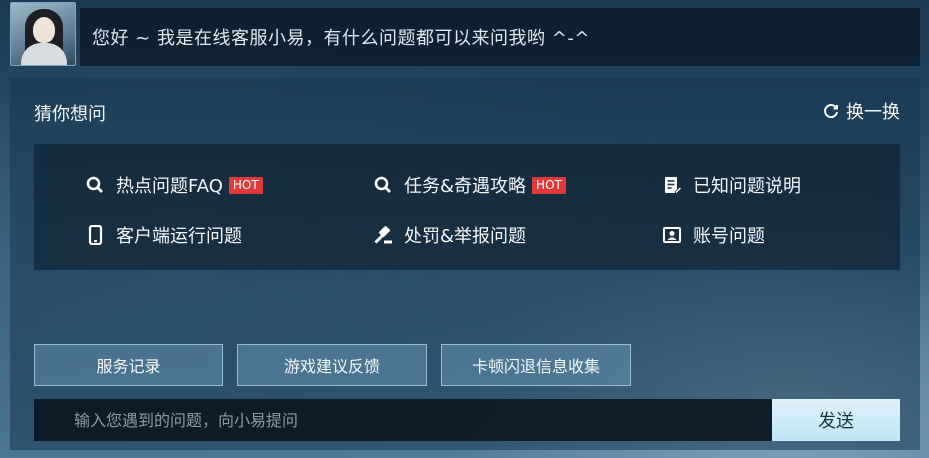  Describe the element at coordinates (672, 185) in the screenshot. I see `document-edit-icon` at that location.